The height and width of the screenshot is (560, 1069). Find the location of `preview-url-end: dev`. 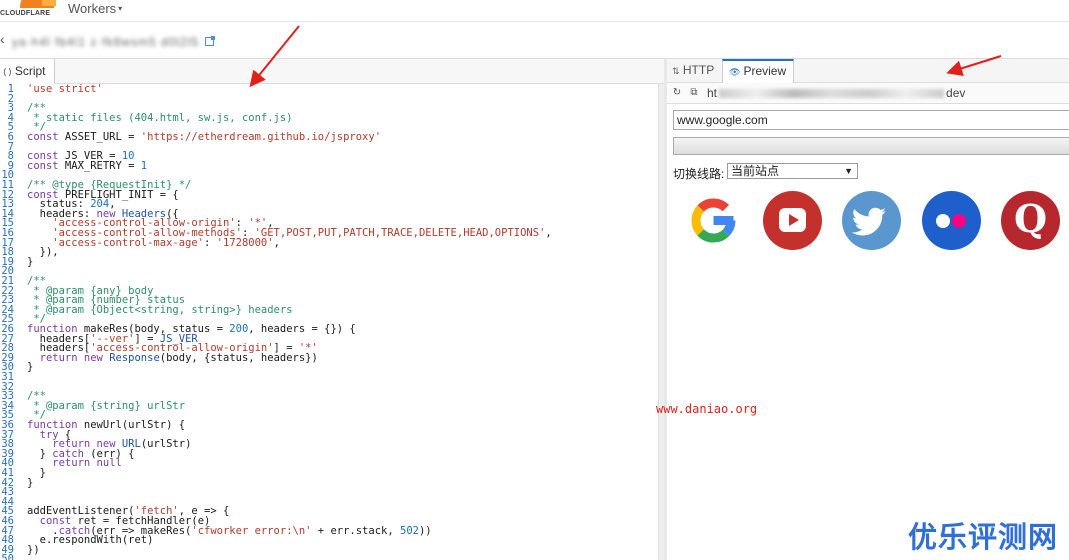

preview-url-end: dev is located at coordinates (956, 93).